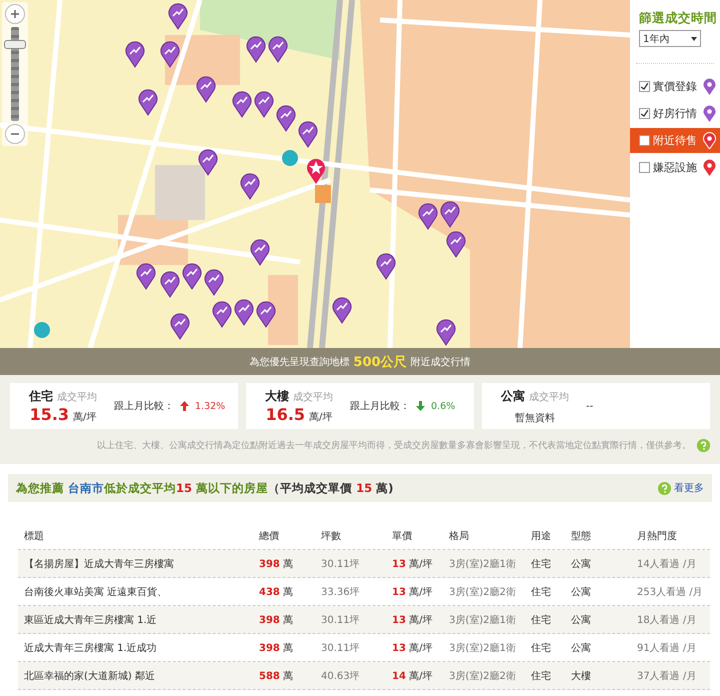 The height and width of the screenshot is (696, 720). I want to click on area-cell-text: 30.11坪, so click(341, 564).